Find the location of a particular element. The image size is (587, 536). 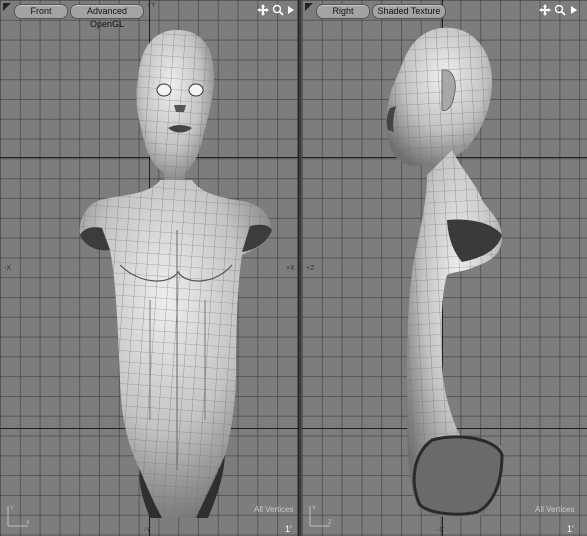

shading-selector-right: Shaded Texture is located at coordinates (409, 11).